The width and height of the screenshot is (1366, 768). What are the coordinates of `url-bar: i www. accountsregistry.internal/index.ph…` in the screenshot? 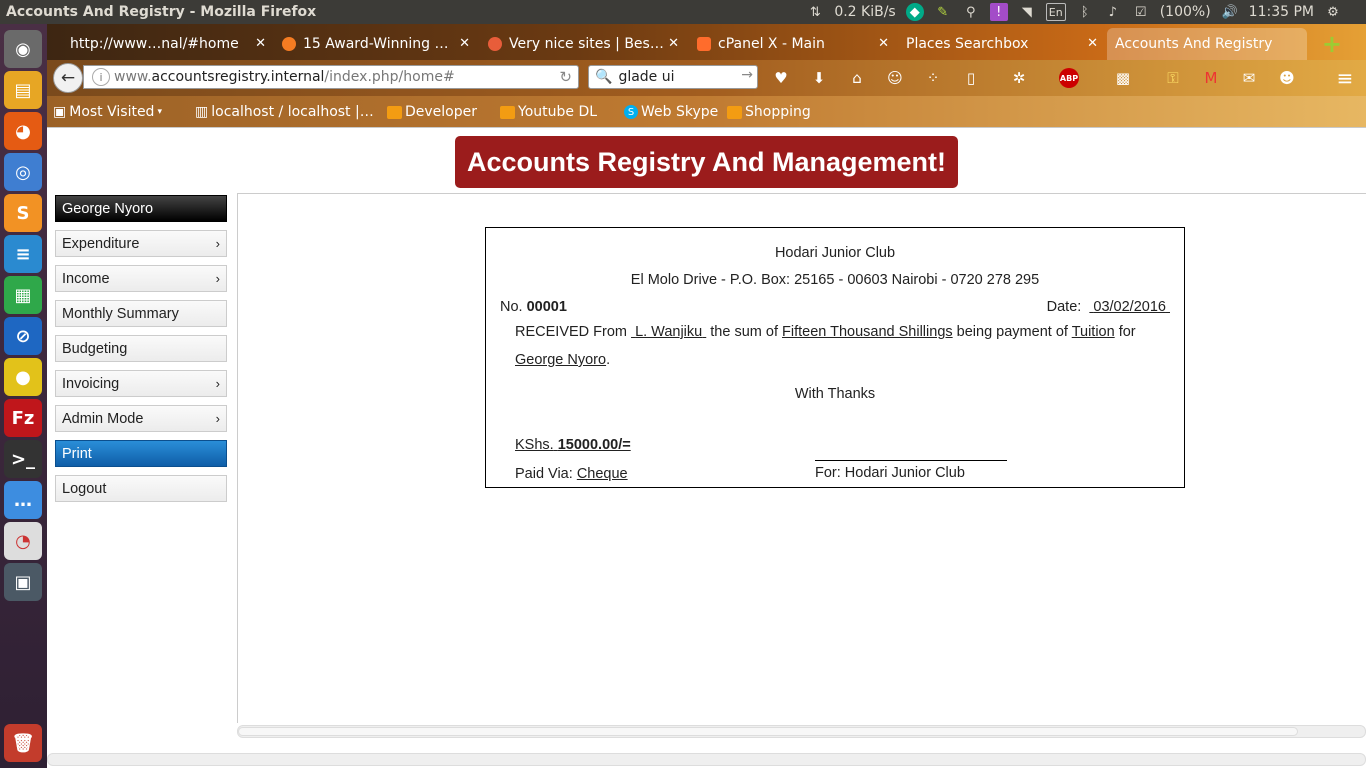 It's located at (331, 77).